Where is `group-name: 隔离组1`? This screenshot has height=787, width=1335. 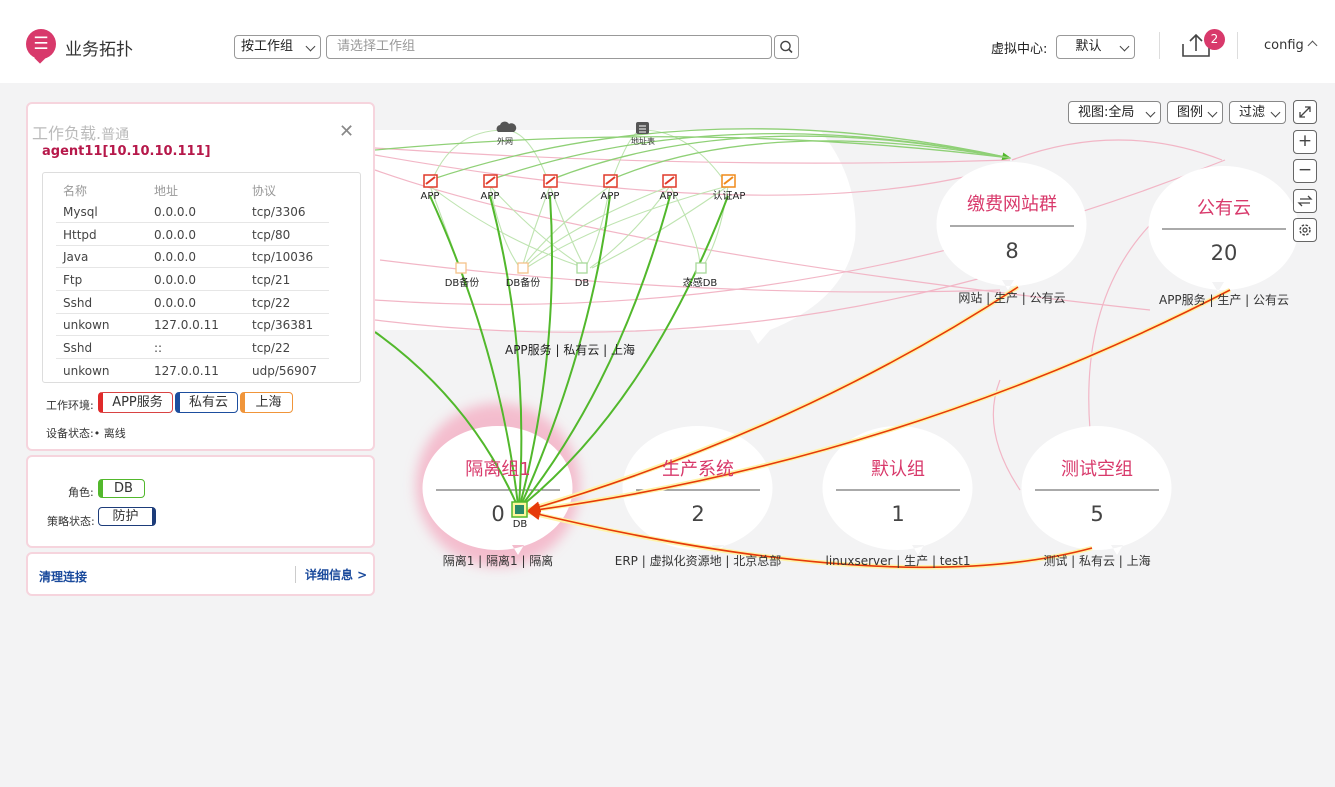
group-name: 隔离组1 is located at coordinates (497, 469).